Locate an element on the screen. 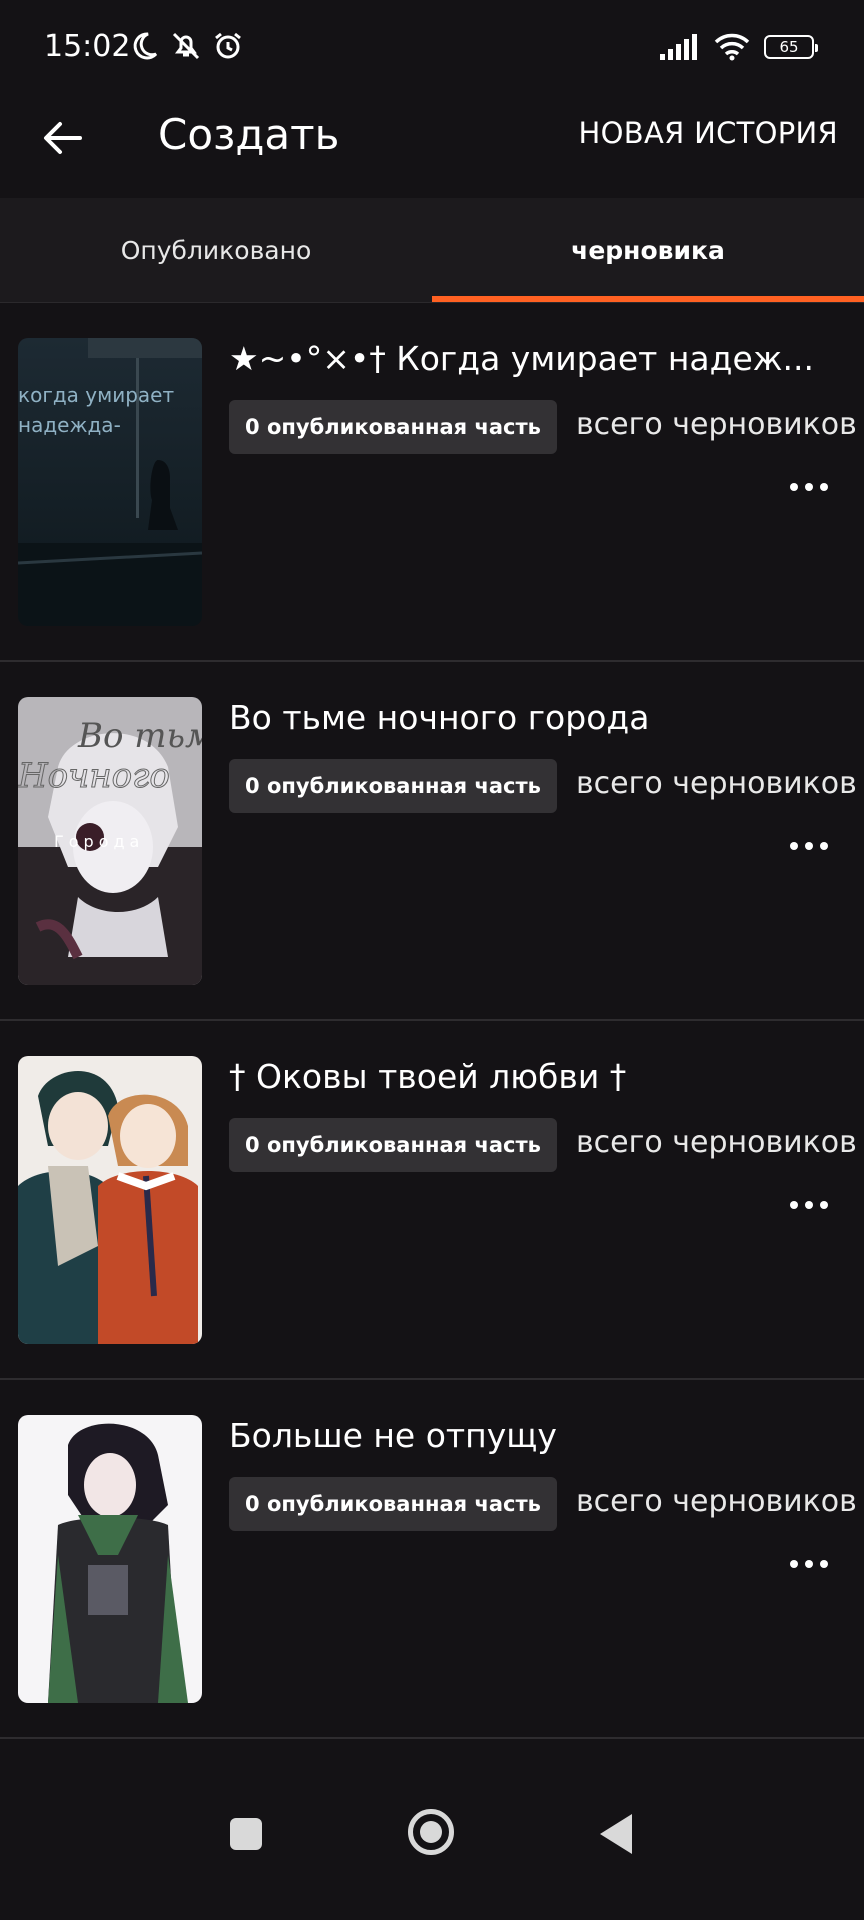 Image resolution: width=864 pixels, height=1920 pixels. tab-published: Опубликовано is located at coordinates (216, 250).